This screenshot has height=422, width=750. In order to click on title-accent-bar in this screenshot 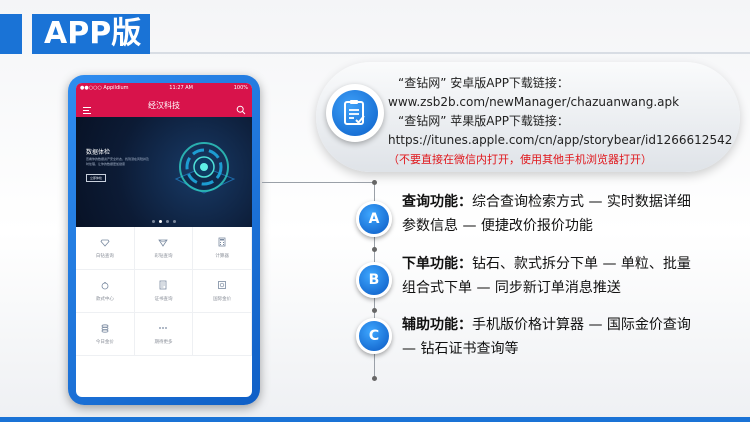, I will do `click(11, 34)`.